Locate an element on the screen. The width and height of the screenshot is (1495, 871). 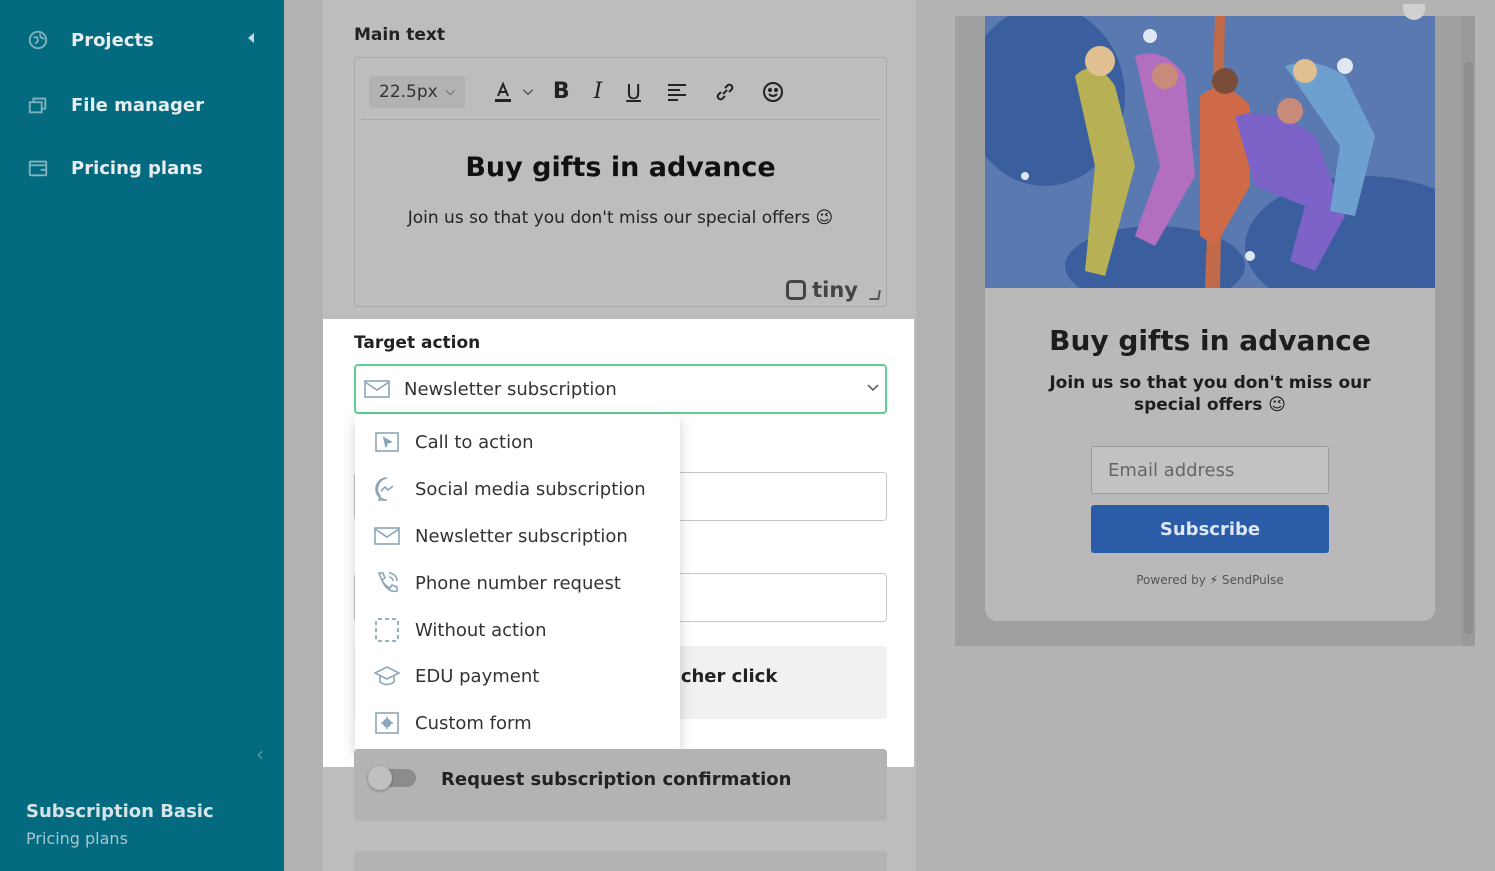
option-custom-form: Custom form is located at coordinates (517, 723).